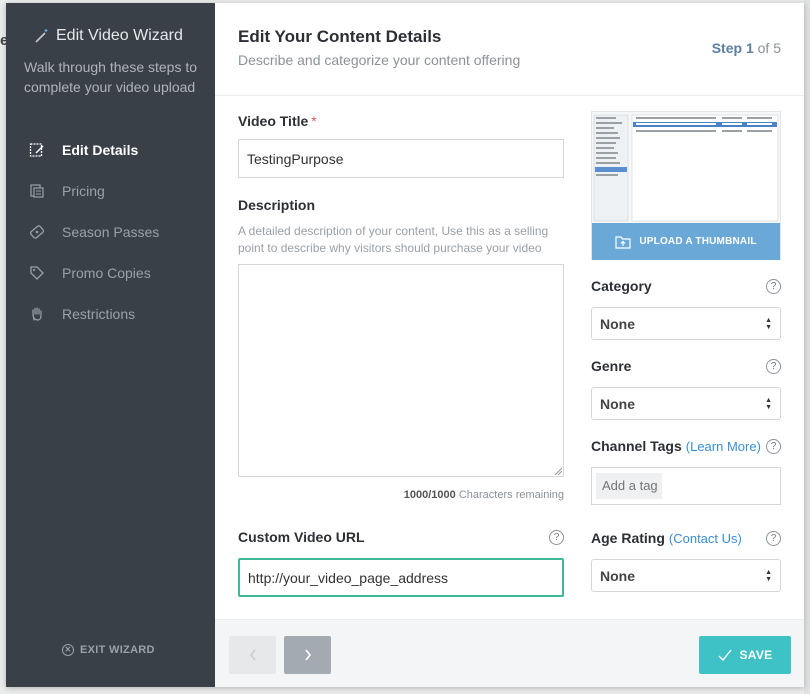  I want to click on genre-select: None ▲ ▼, so click(686, 403).